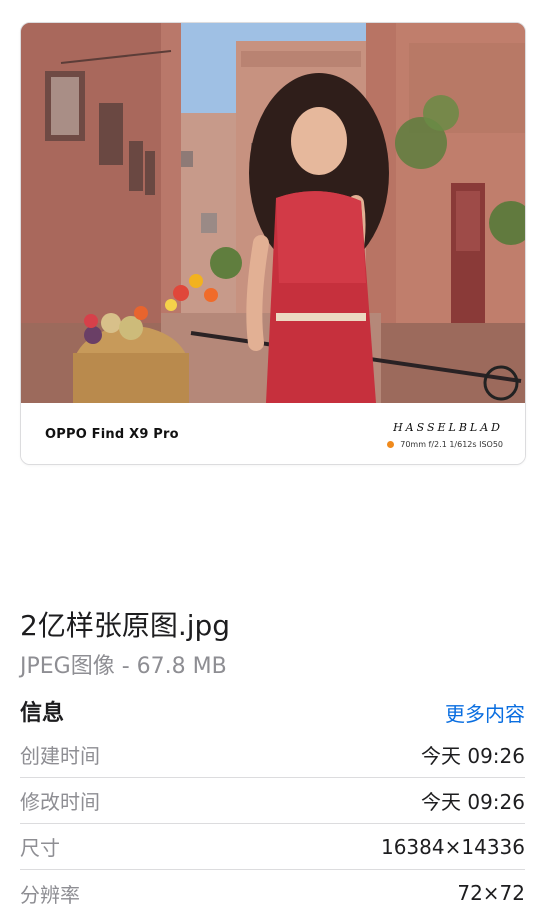  What do you see at coordinates (272, 755) in the screenshot?
I see `info-row-created: 创建时间 今天 09:26` at bounding box center [272, 755].